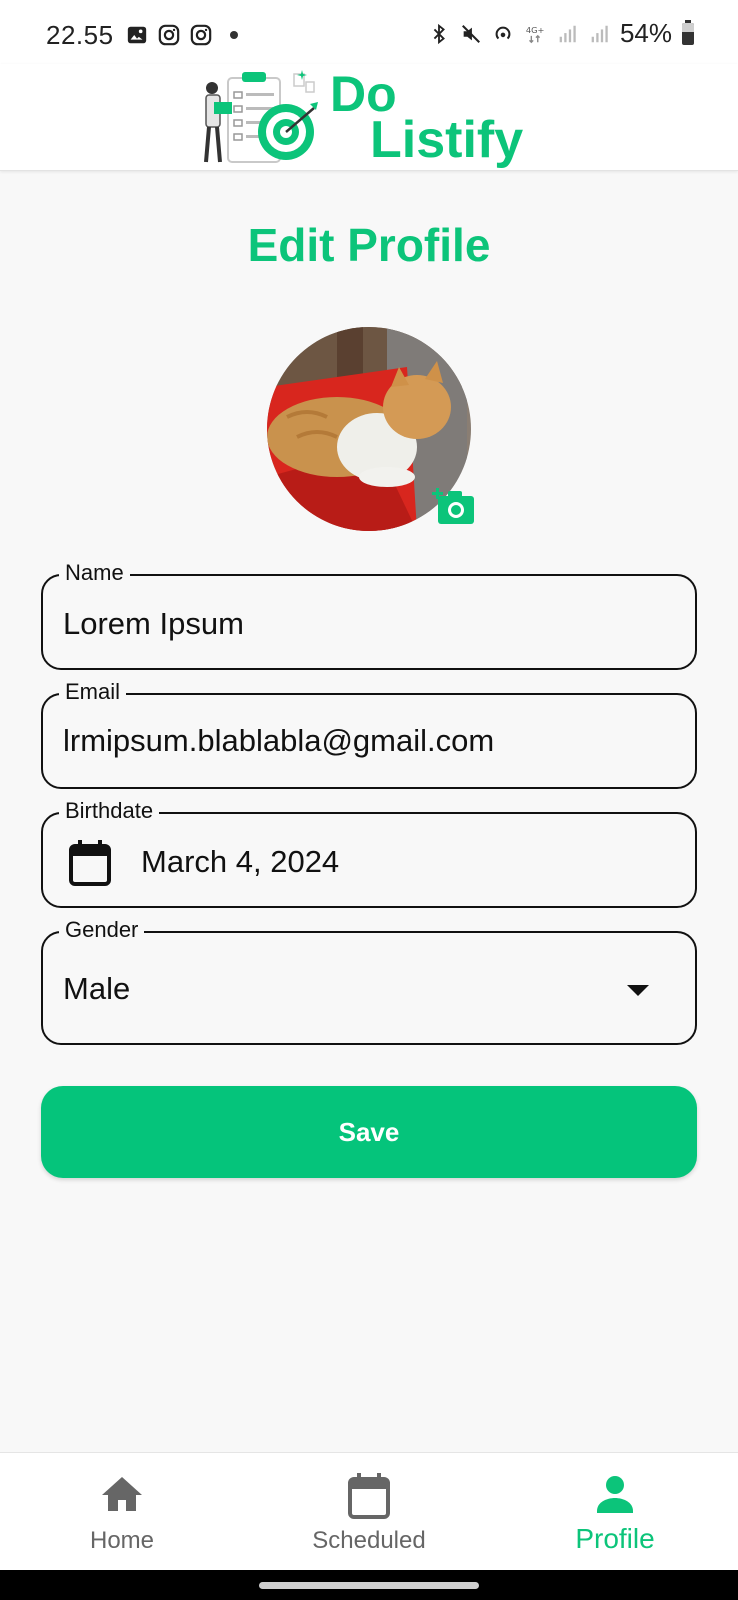 Image resolution: width=738 pixels, height=1600 pixels. I want to click on nav-item-home: Home, so click(122, 1512).